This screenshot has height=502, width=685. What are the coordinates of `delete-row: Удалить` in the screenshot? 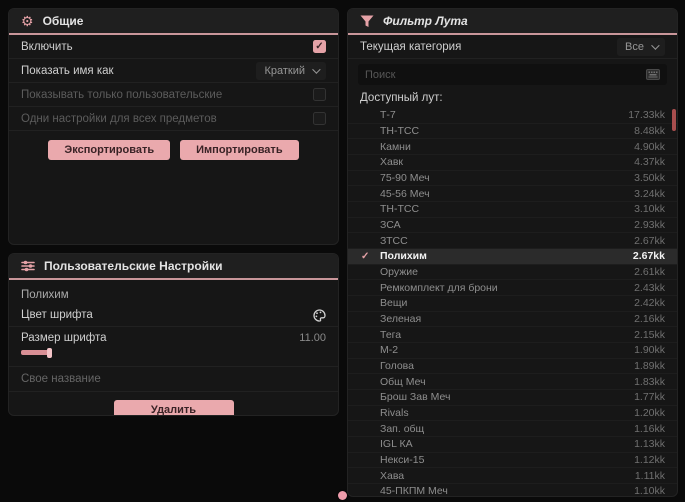 It's located at (173, 407).